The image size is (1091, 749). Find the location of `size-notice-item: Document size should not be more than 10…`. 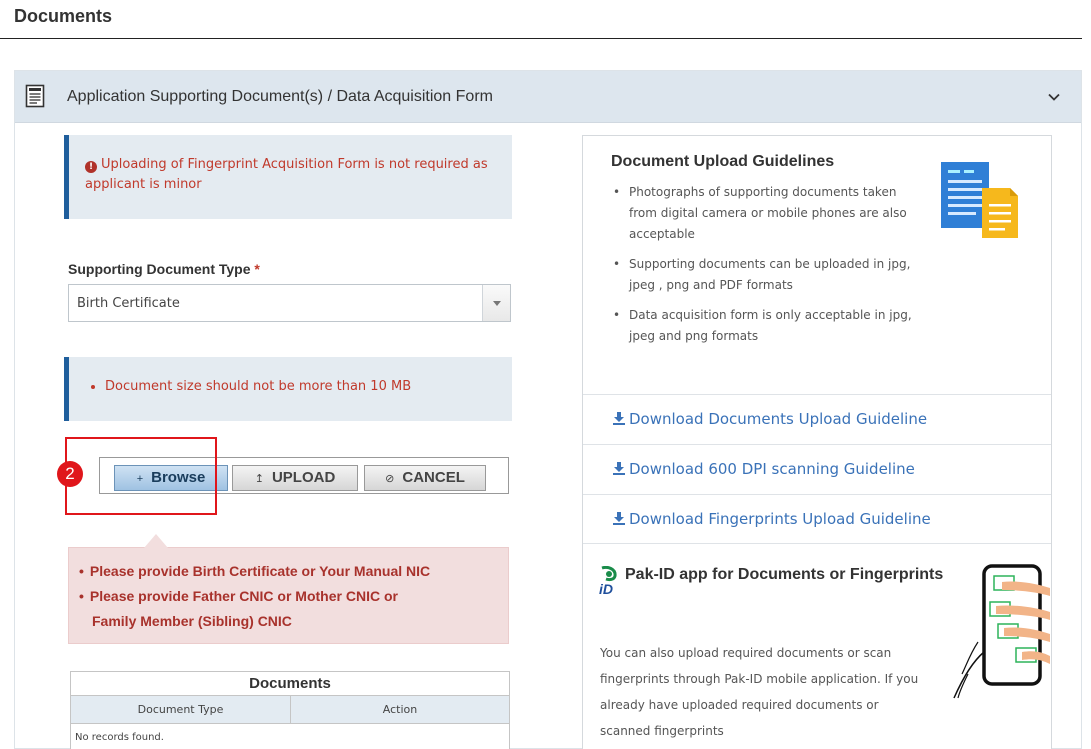

size-notice-item: Document size should not be more than 10… is located at coordinates (258, 386).